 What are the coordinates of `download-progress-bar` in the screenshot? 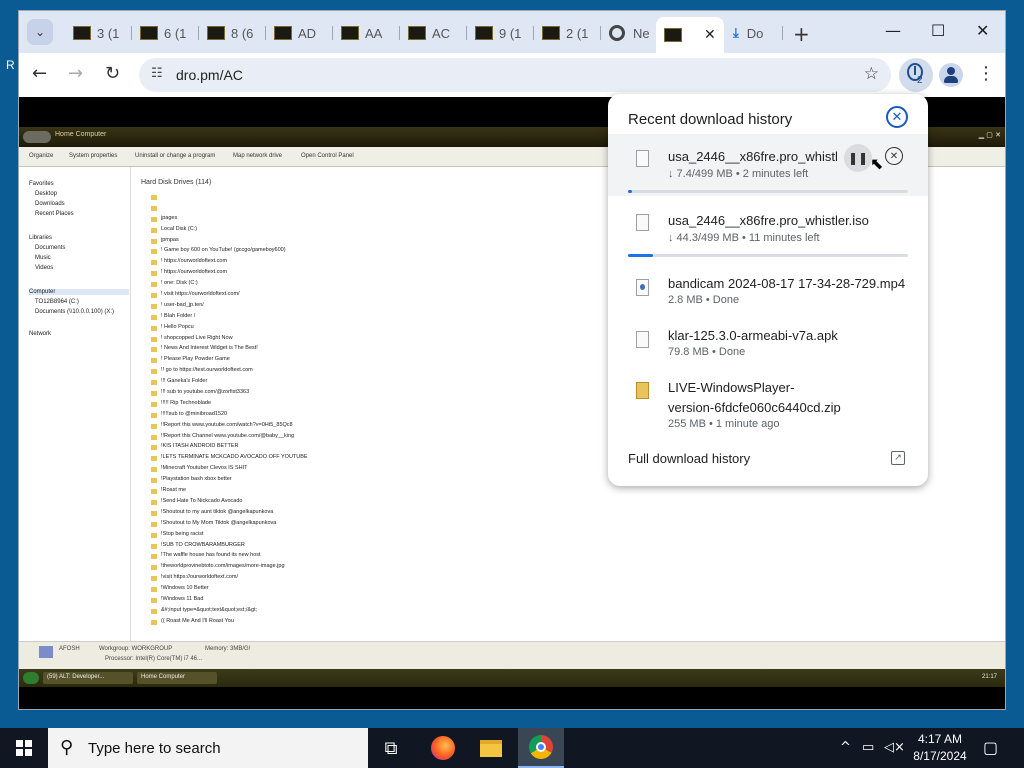 It's located at (768, 191).